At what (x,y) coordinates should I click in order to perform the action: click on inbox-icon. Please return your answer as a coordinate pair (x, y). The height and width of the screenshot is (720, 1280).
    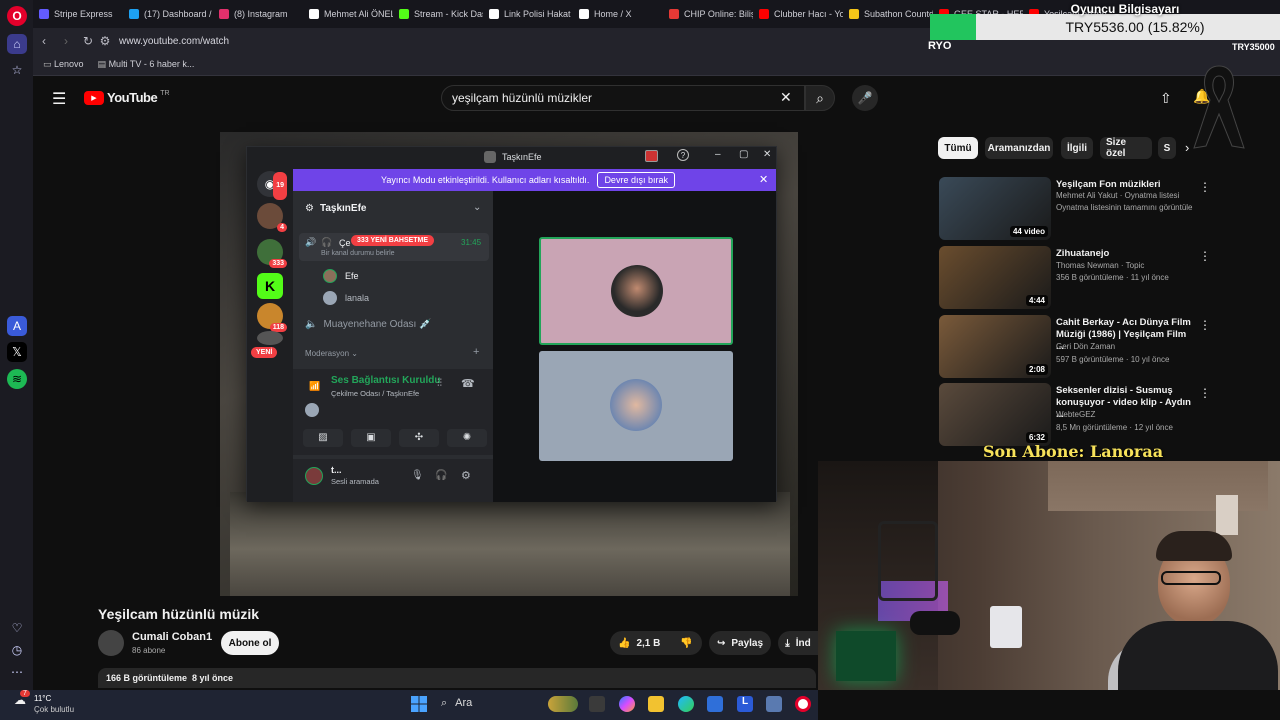
    Looking at the image, I should click on (651, 156).